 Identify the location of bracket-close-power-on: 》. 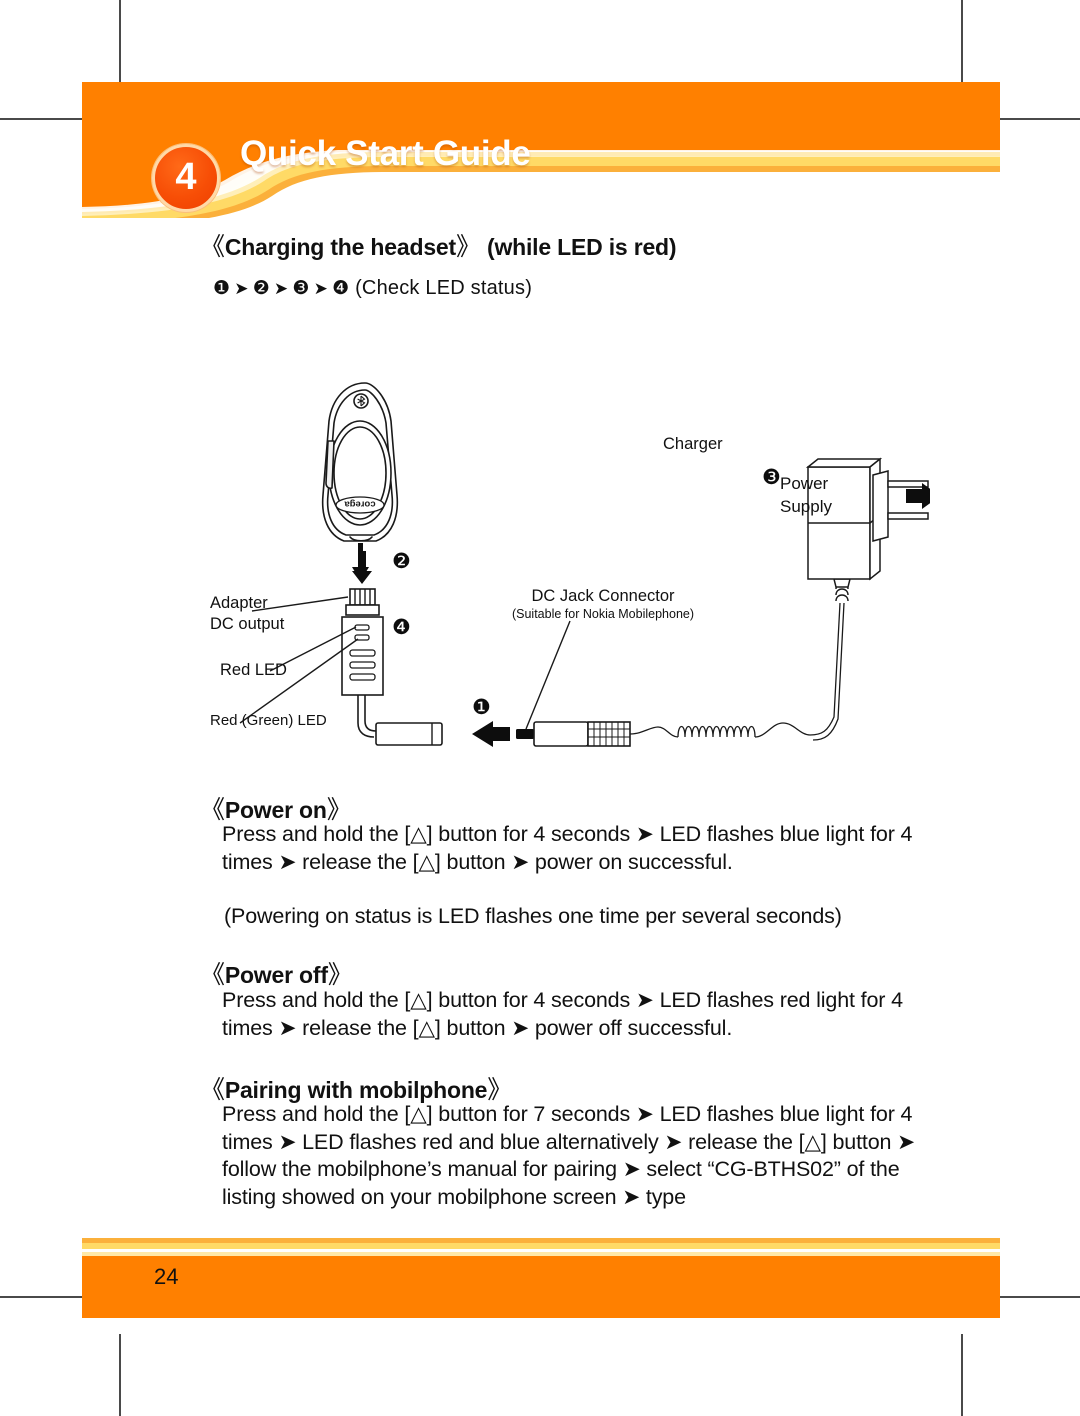
(339, 810).